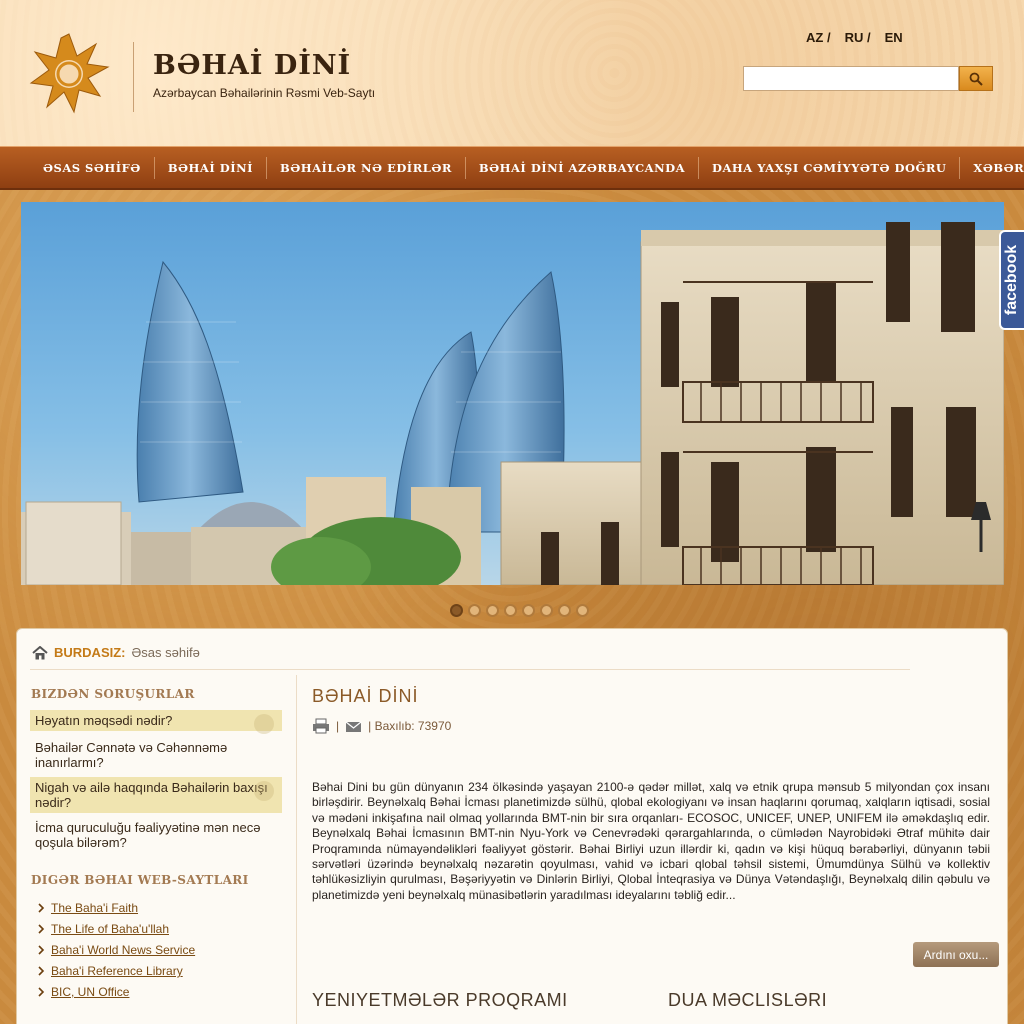 The width and height of the screenshot is (1024, 1024). Describe the element at coordinates (353, 726) in the screenshot. I see `email-icon` at that location.